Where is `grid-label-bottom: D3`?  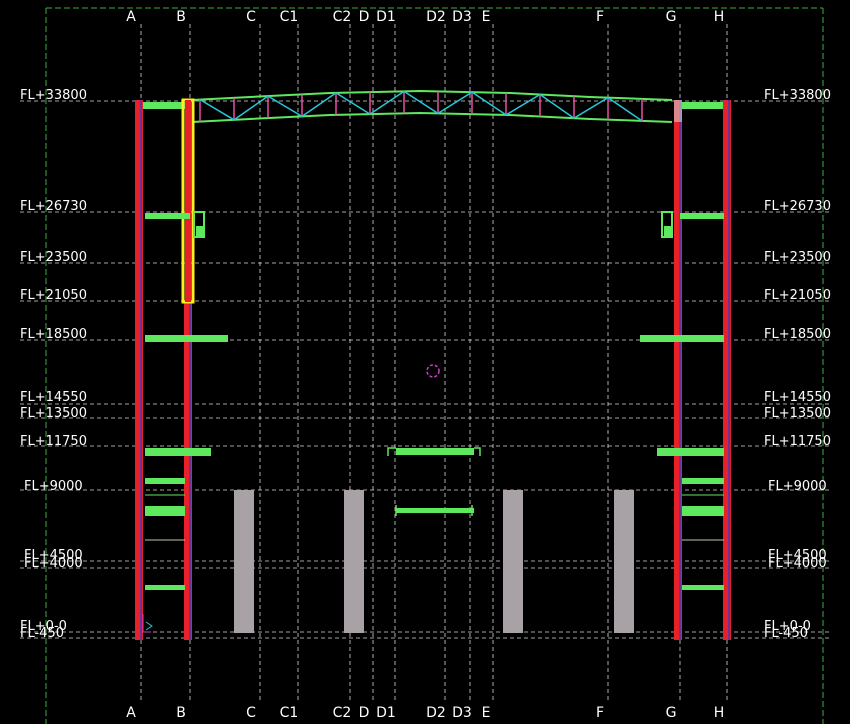 grid-label-bottom: D3 is located at coordinates (462, 713).